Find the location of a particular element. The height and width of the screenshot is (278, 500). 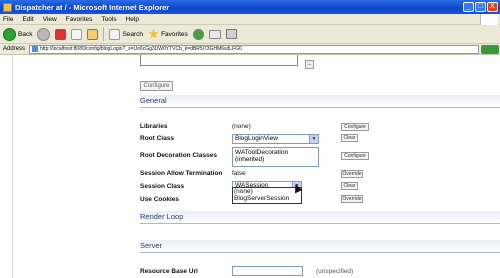

resource-base-url-note: (unspecified) is located at coordinates (335, 271).